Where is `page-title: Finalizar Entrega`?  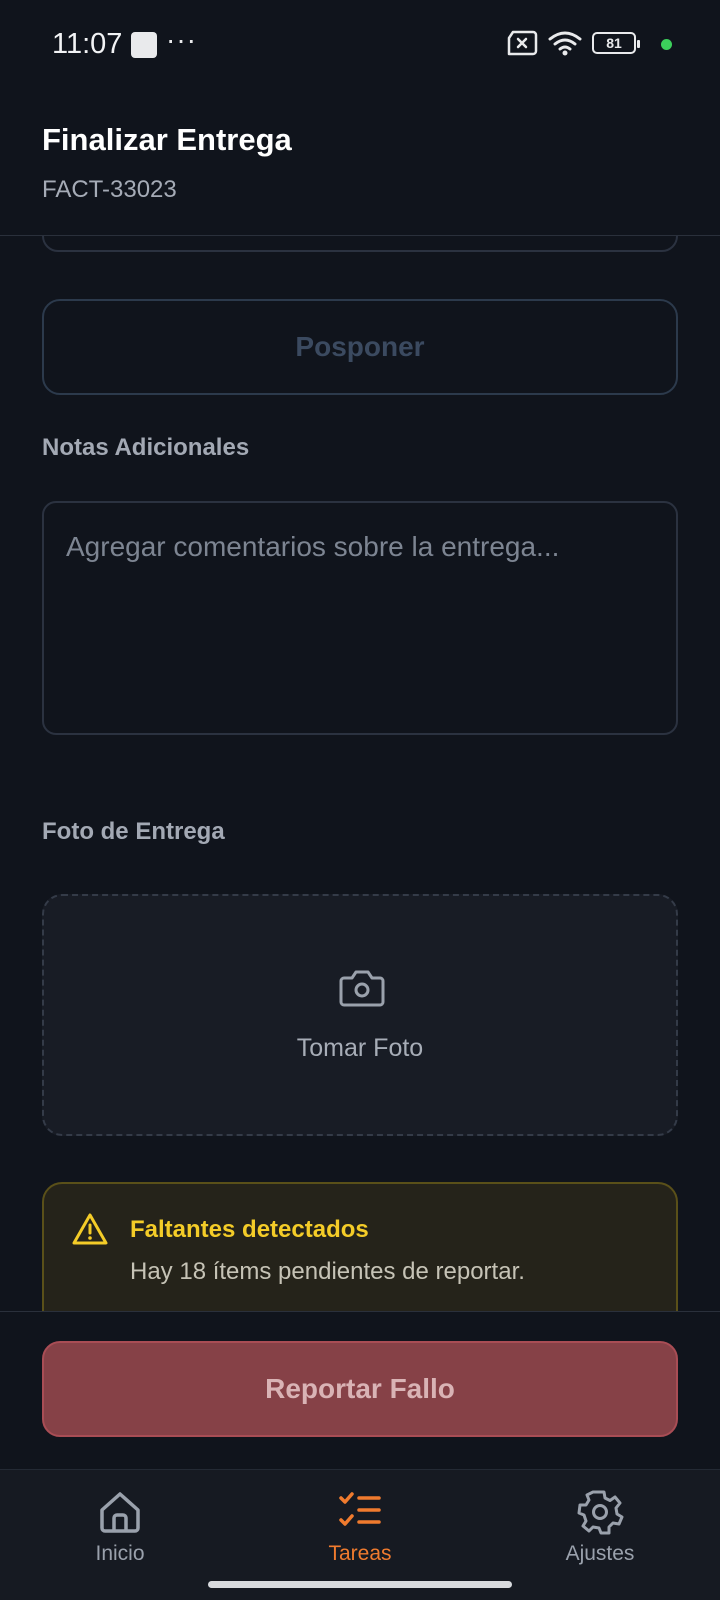 page-title: Finalizar Entrega is located at coordinates (167, 139).